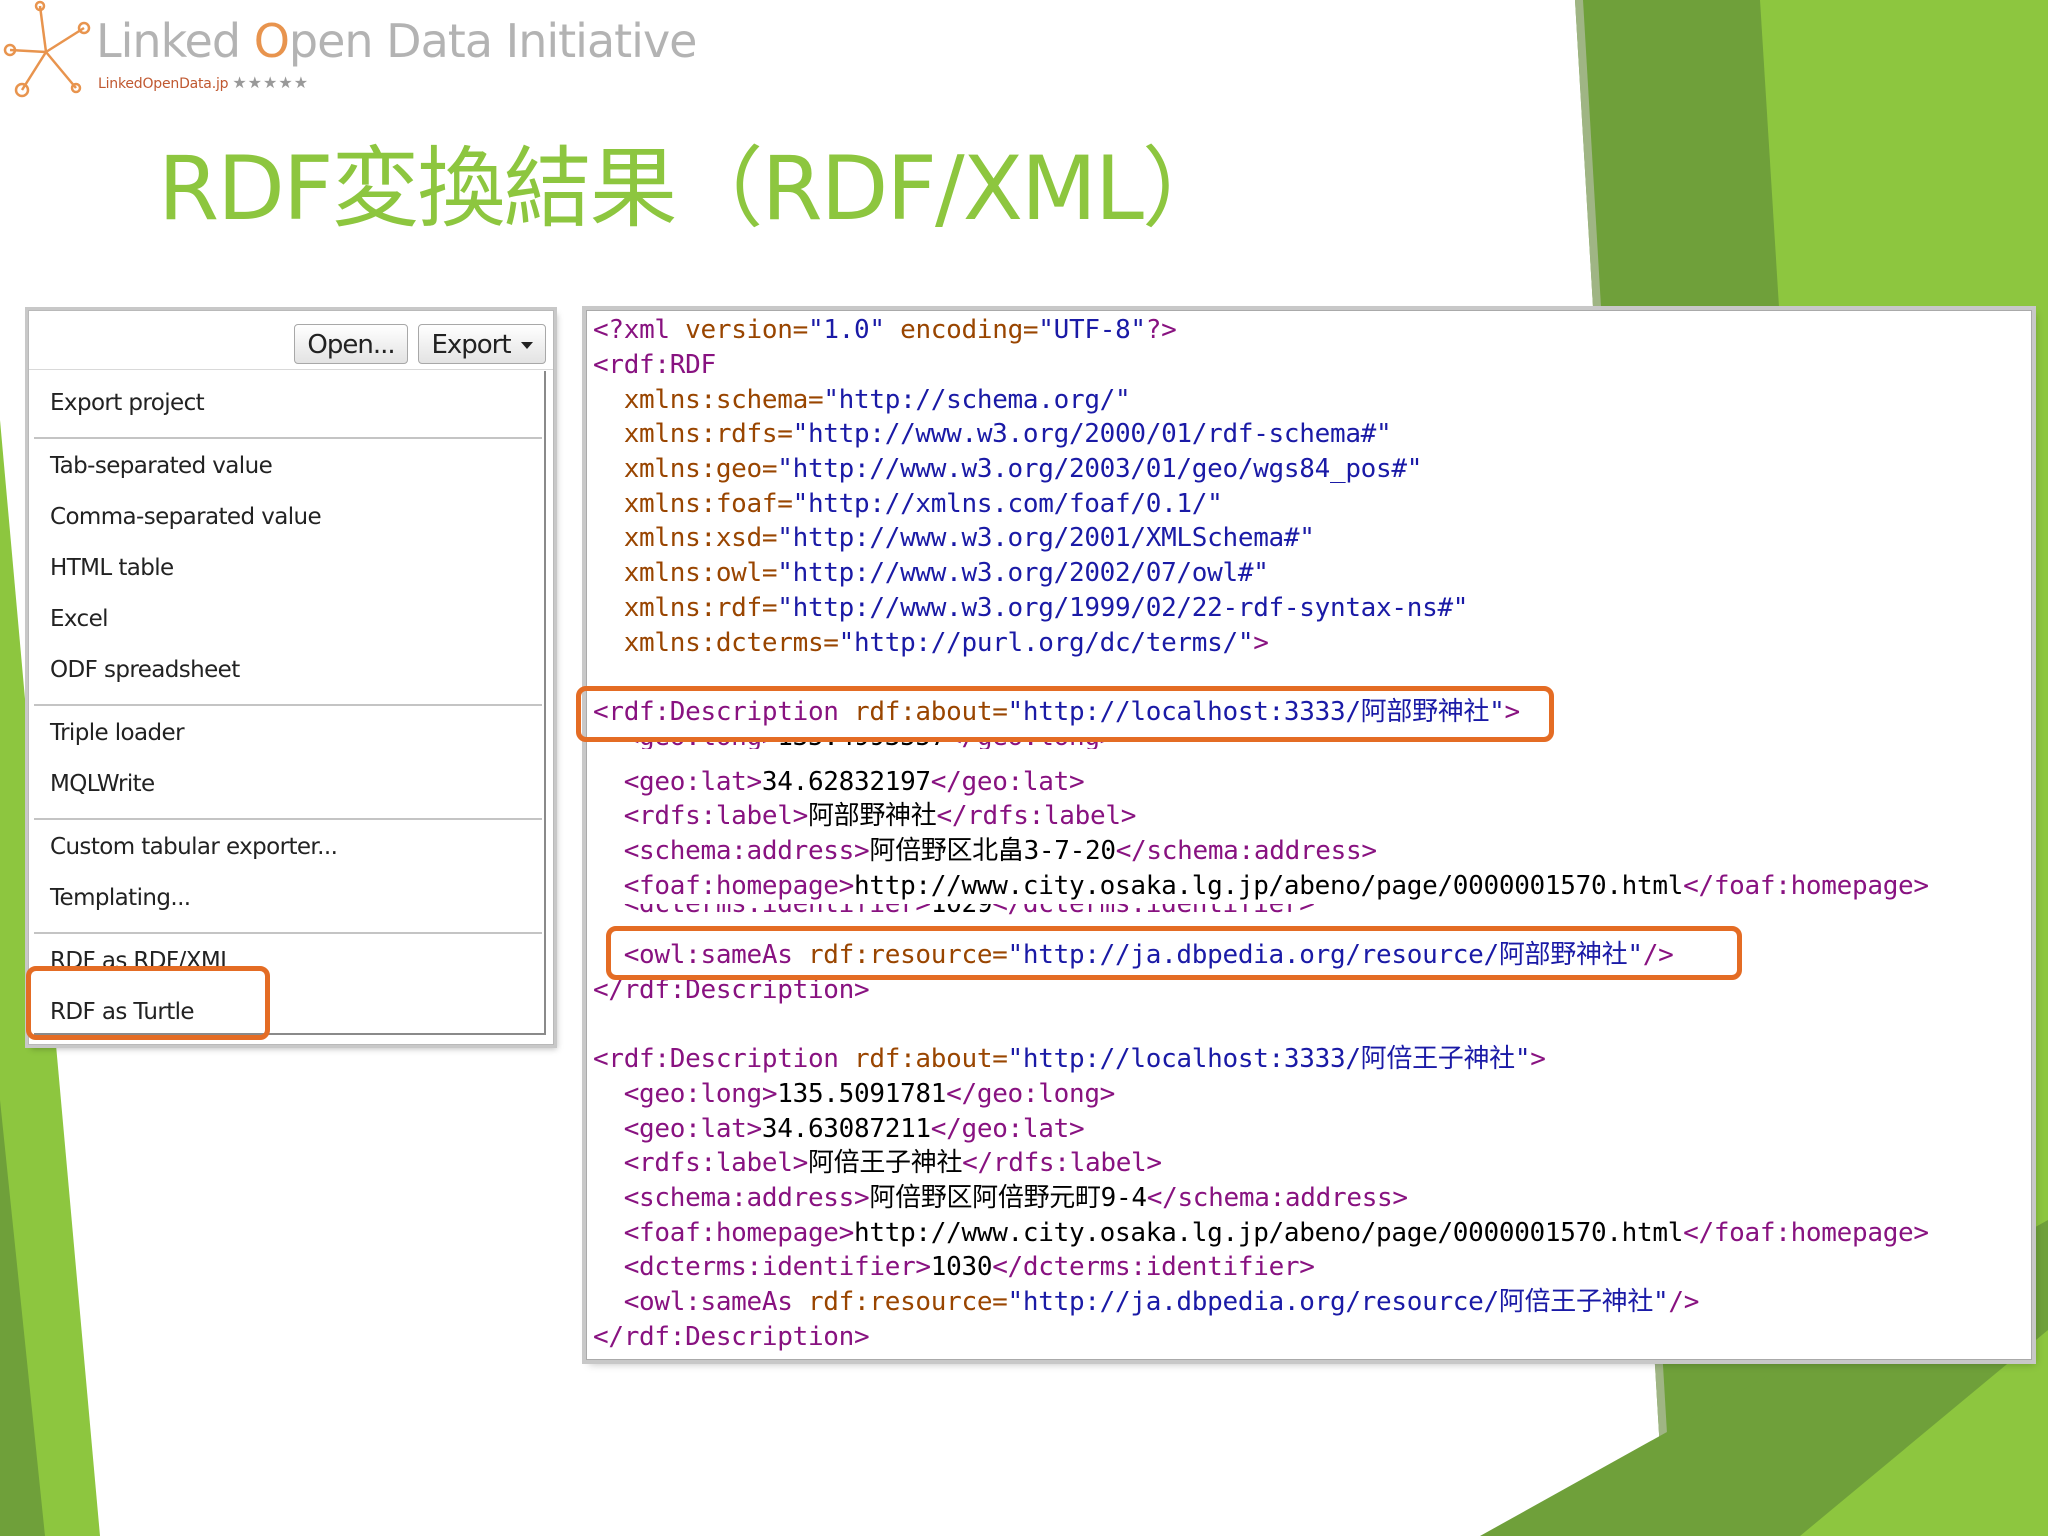 This screenshot has height=1536, width=2048. Describe the element at coordinates (178, 517) in the screenshot. I see `menu-item-comma-separated: Comma-separated value` at that location.